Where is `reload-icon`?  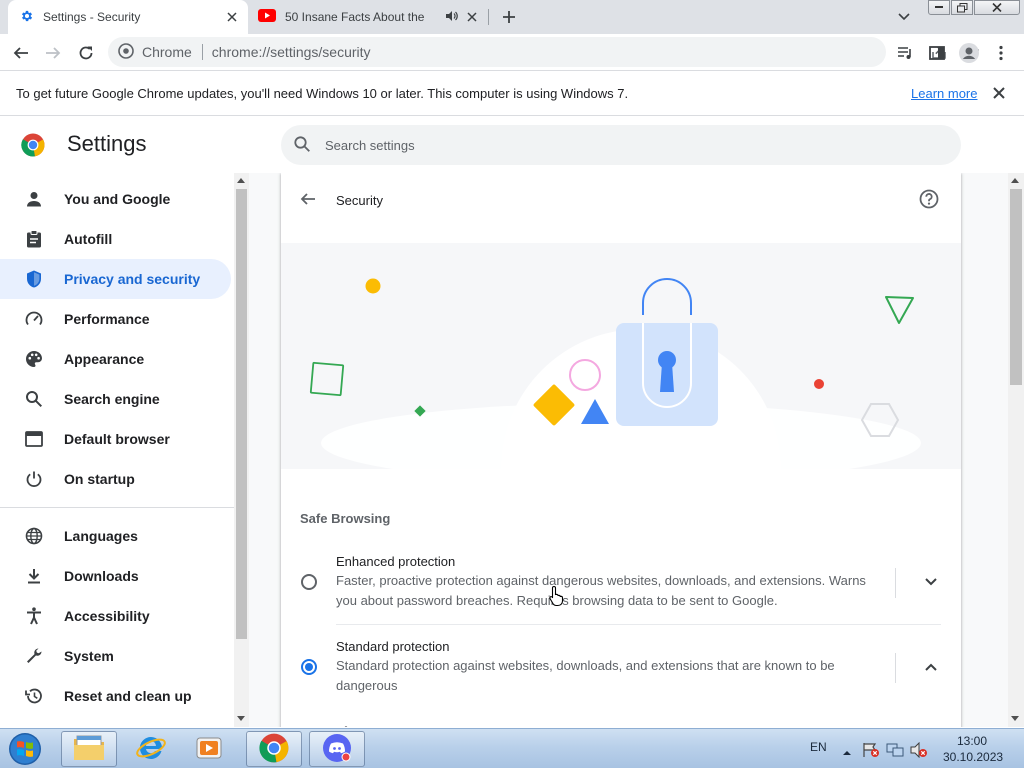 reload-icon is located at coordinates (86, 53).